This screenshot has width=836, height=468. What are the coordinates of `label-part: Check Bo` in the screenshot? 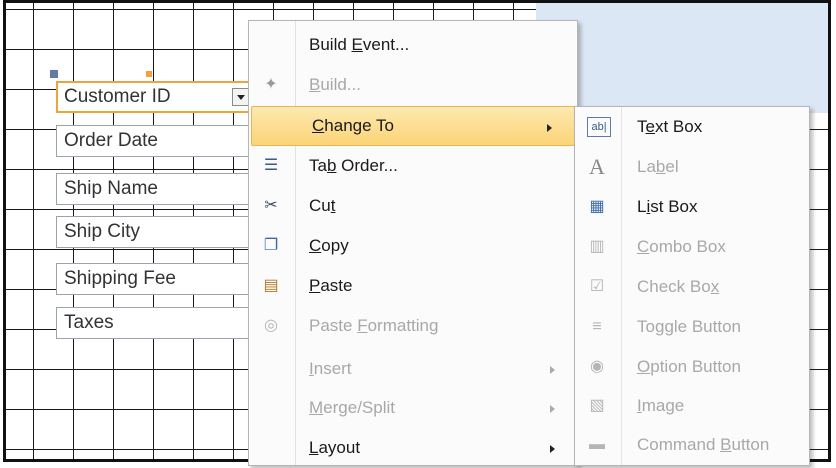 It's located at (674, 286).